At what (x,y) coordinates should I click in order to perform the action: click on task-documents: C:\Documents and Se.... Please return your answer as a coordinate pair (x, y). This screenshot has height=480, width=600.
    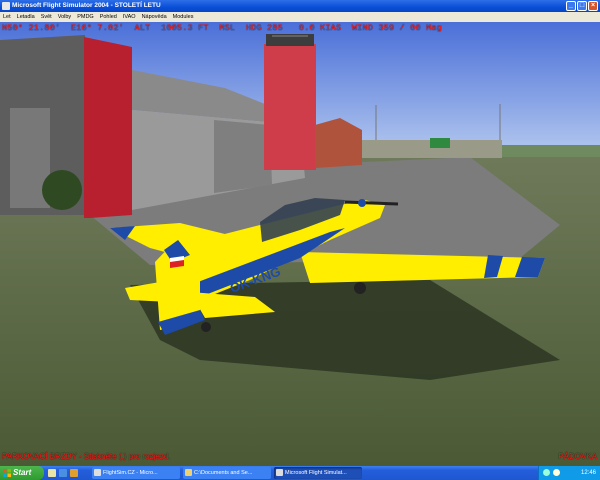
    Looking at the image, I should click on (227, 473).